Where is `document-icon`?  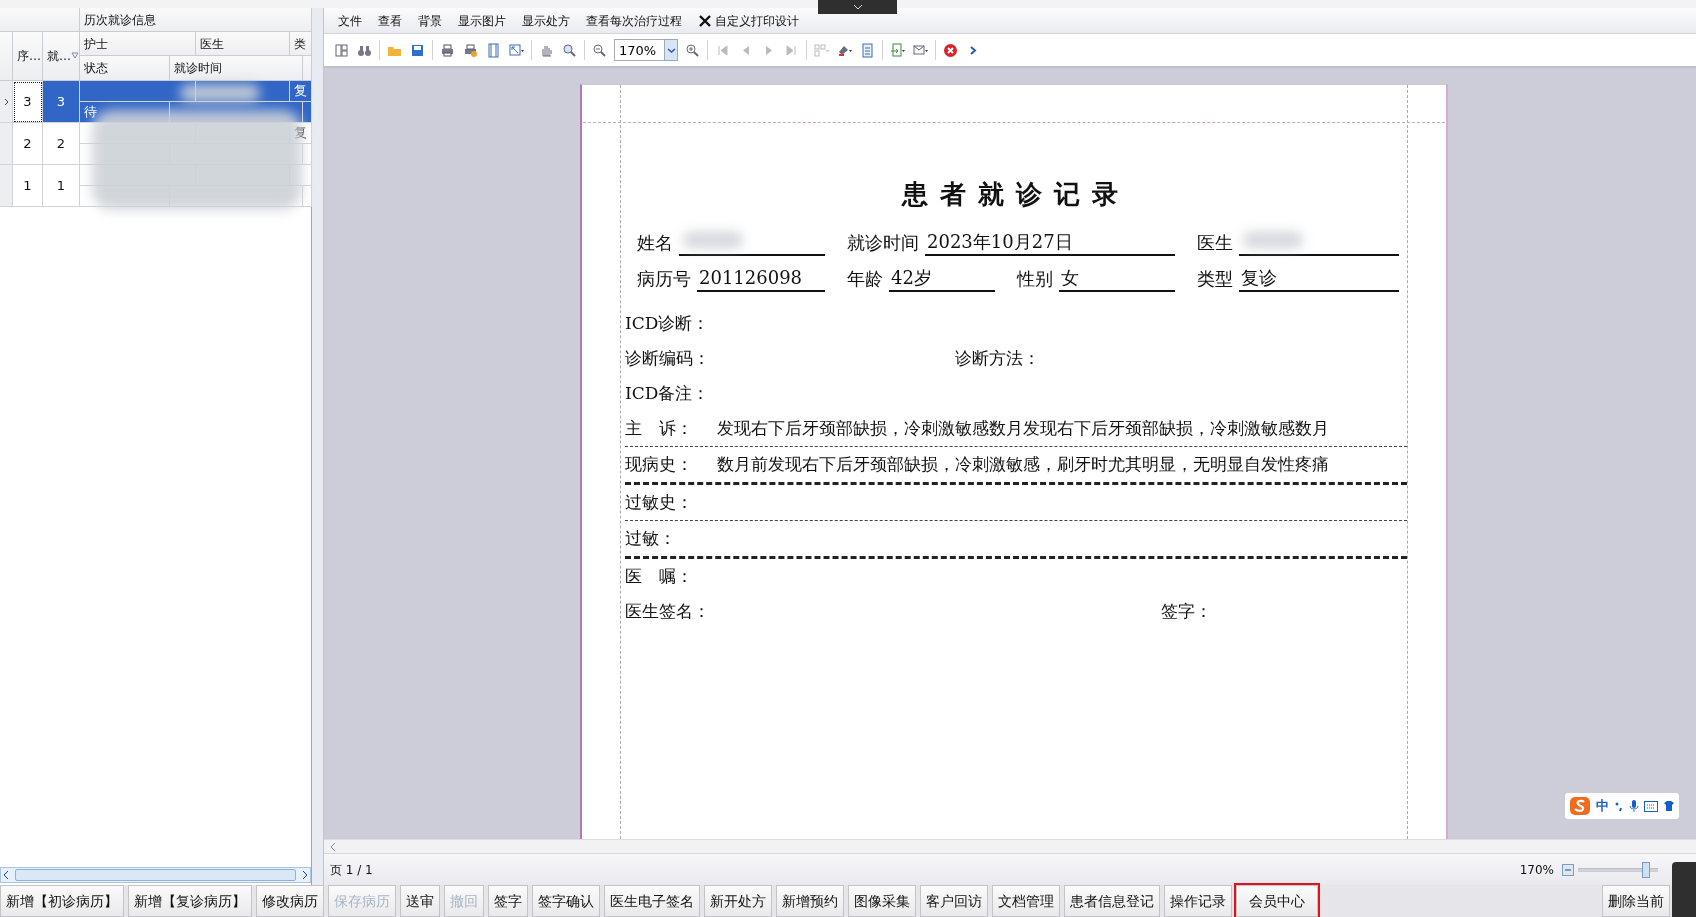
document-icon is located at coordinates (867, 50).